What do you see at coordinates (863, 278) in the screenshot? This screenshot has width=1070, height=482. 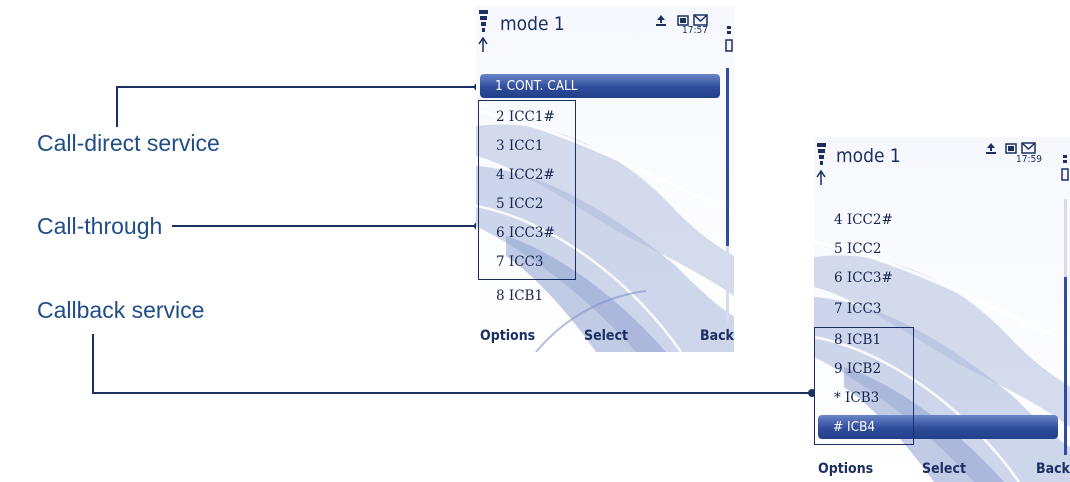 I see `menu-item: 6 ICC3#` at bounding box center [863, 278].